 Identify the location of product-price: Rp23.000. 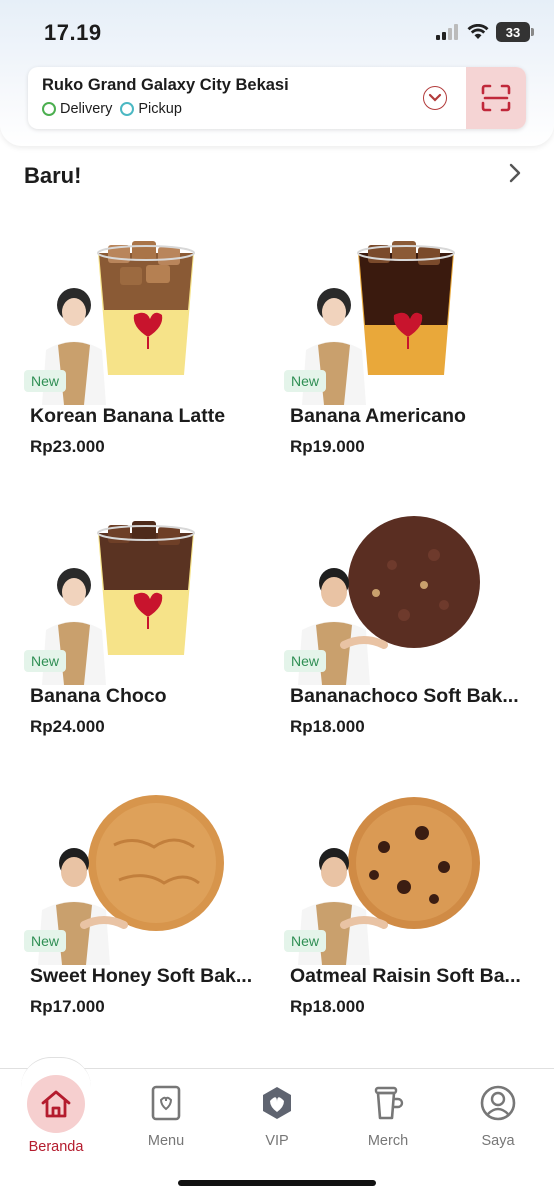
(67, 446).